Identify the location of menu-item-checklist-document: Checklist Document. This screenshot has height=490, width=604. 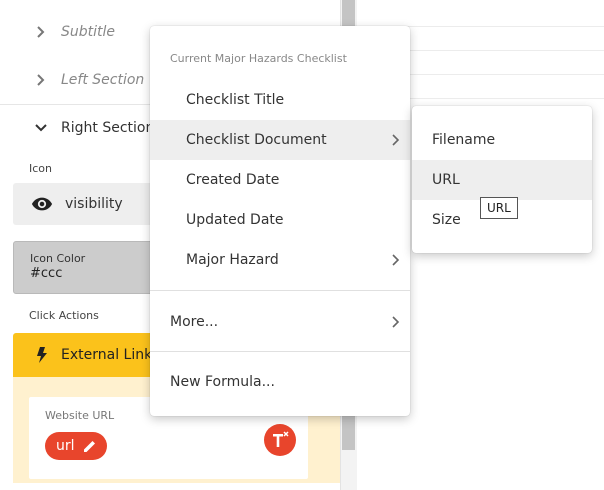
(280, 140).